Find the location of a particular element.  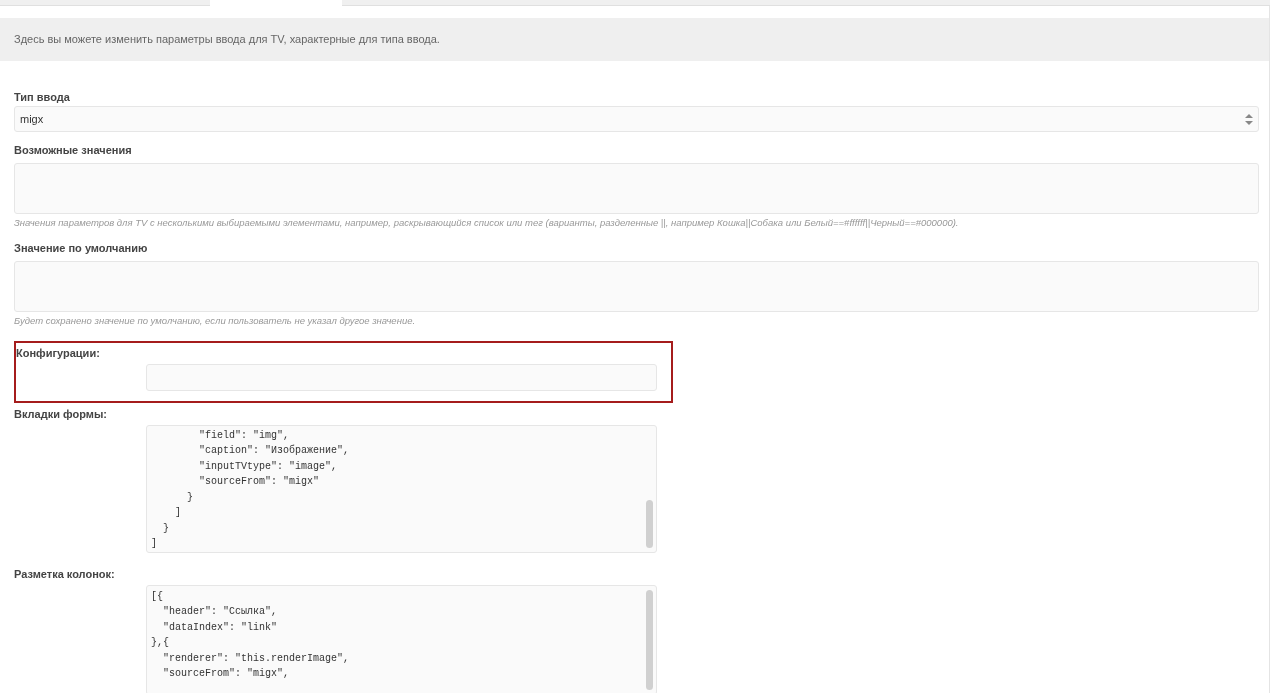

code-line: "dataIndex": "link" is located at coordinates (220, 627).